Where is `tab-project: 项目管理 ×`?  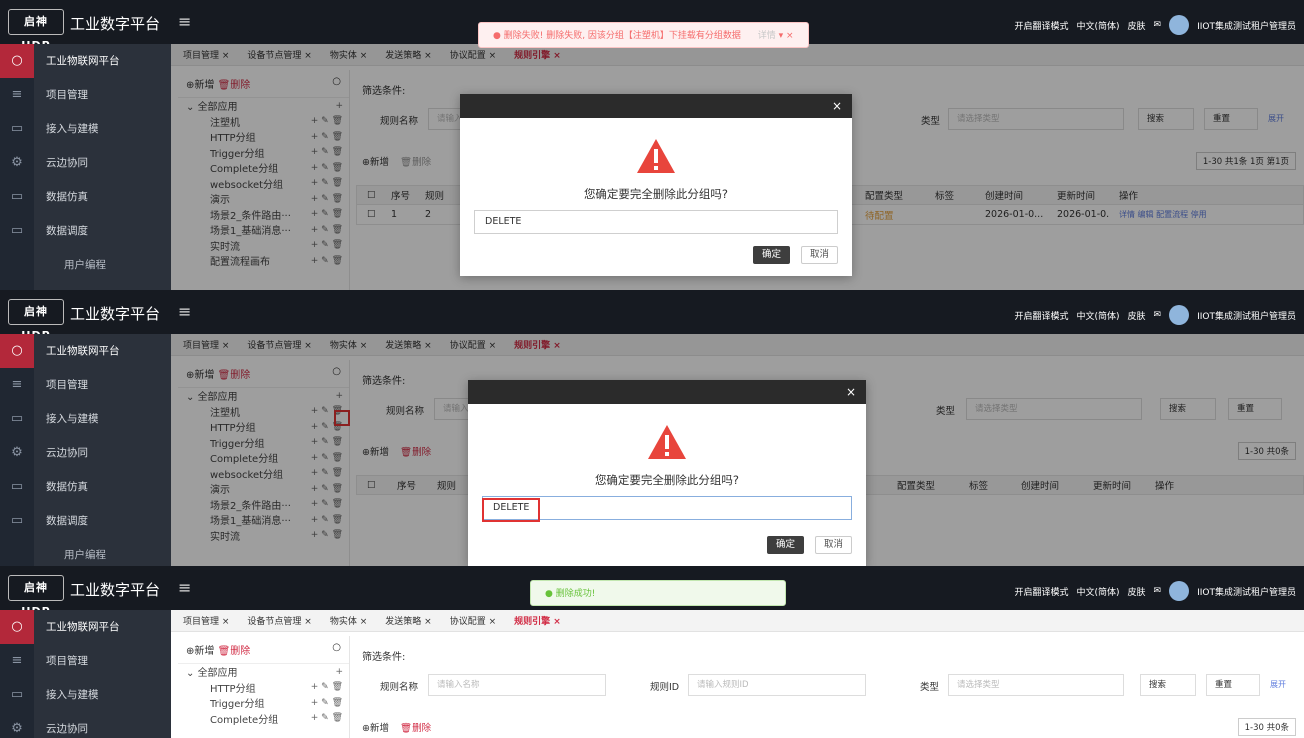
tab-project: 项目管理 × is located at coordinates (206, 620).